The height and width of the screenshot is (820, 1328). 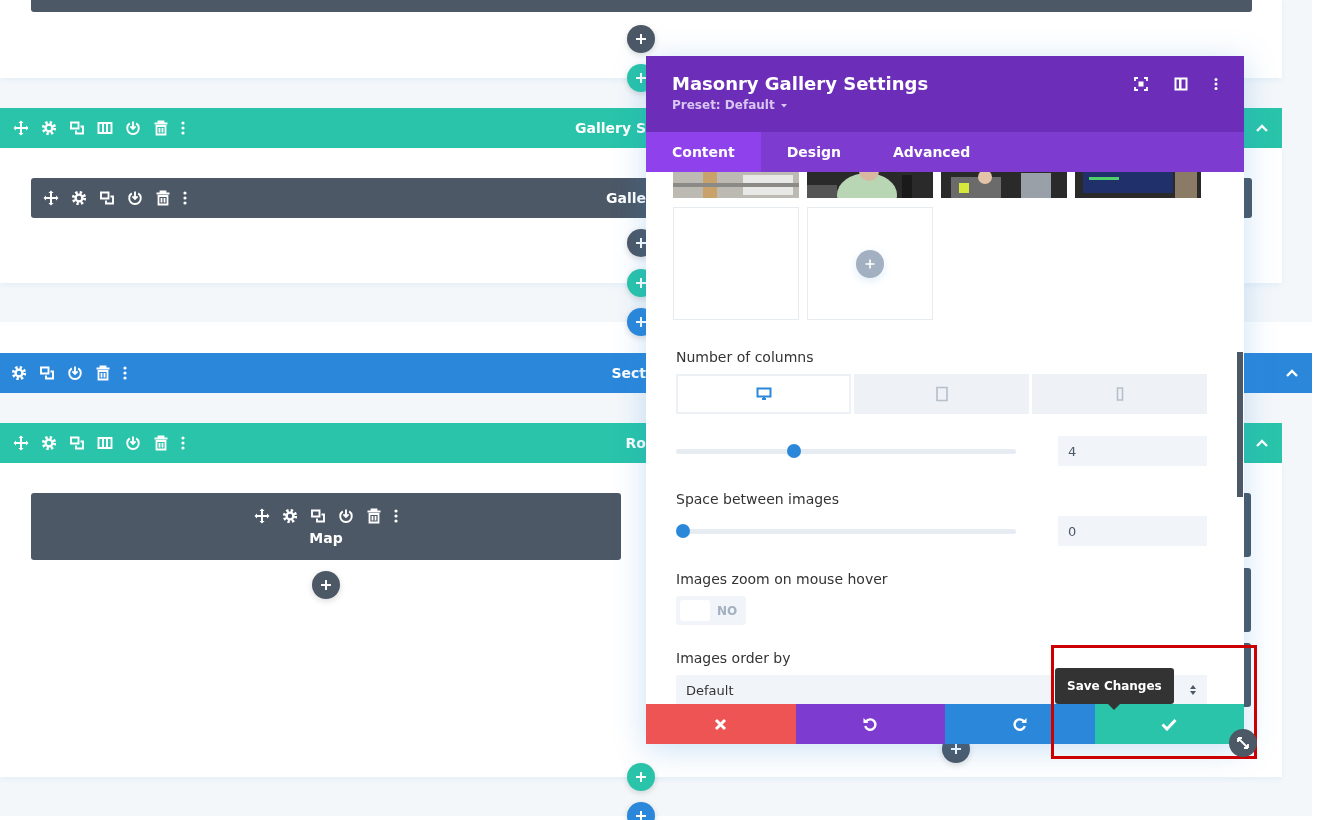 I want to click on redo-icon, so click(x=1019, y=724).